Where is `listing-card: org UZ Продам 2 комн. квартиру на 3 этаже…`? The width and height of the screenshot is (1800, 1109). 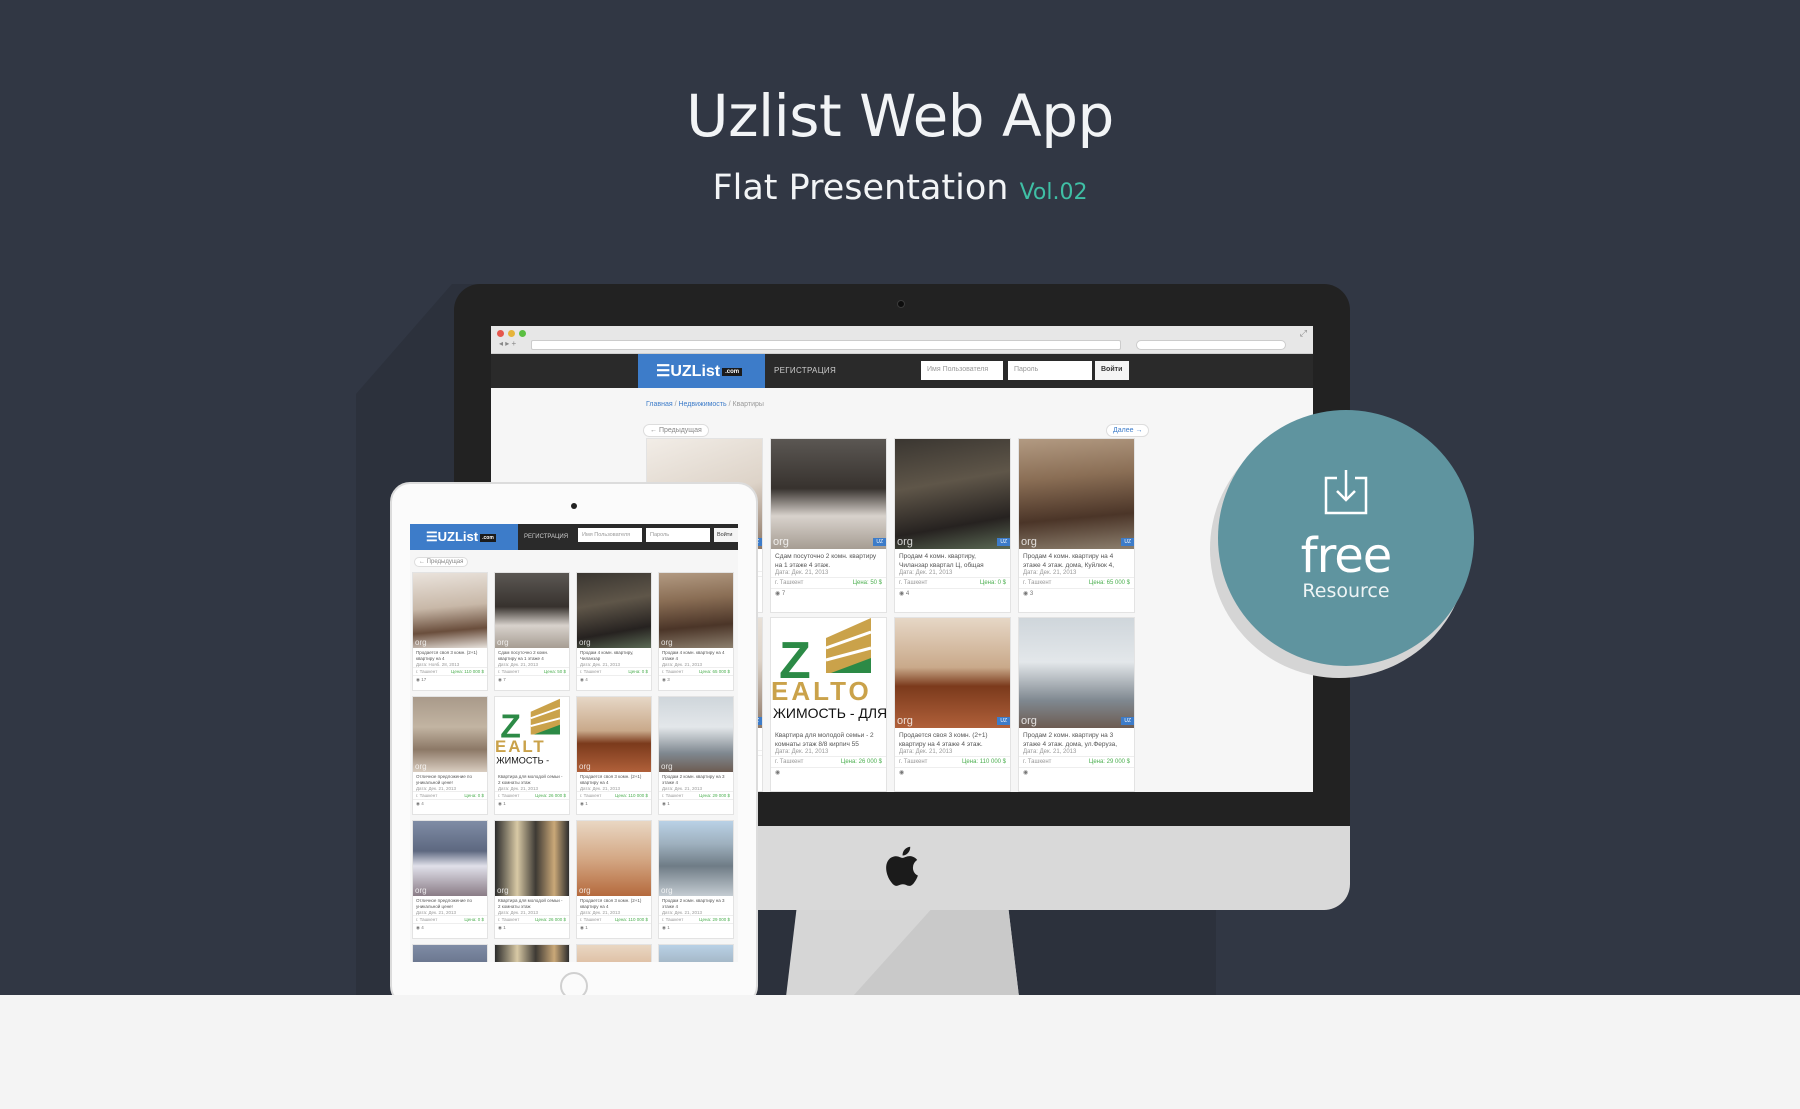 listing-card: org UZ Продам 2 комн. квартиру на 3 этаже… is located at coordinates (1076, 704).